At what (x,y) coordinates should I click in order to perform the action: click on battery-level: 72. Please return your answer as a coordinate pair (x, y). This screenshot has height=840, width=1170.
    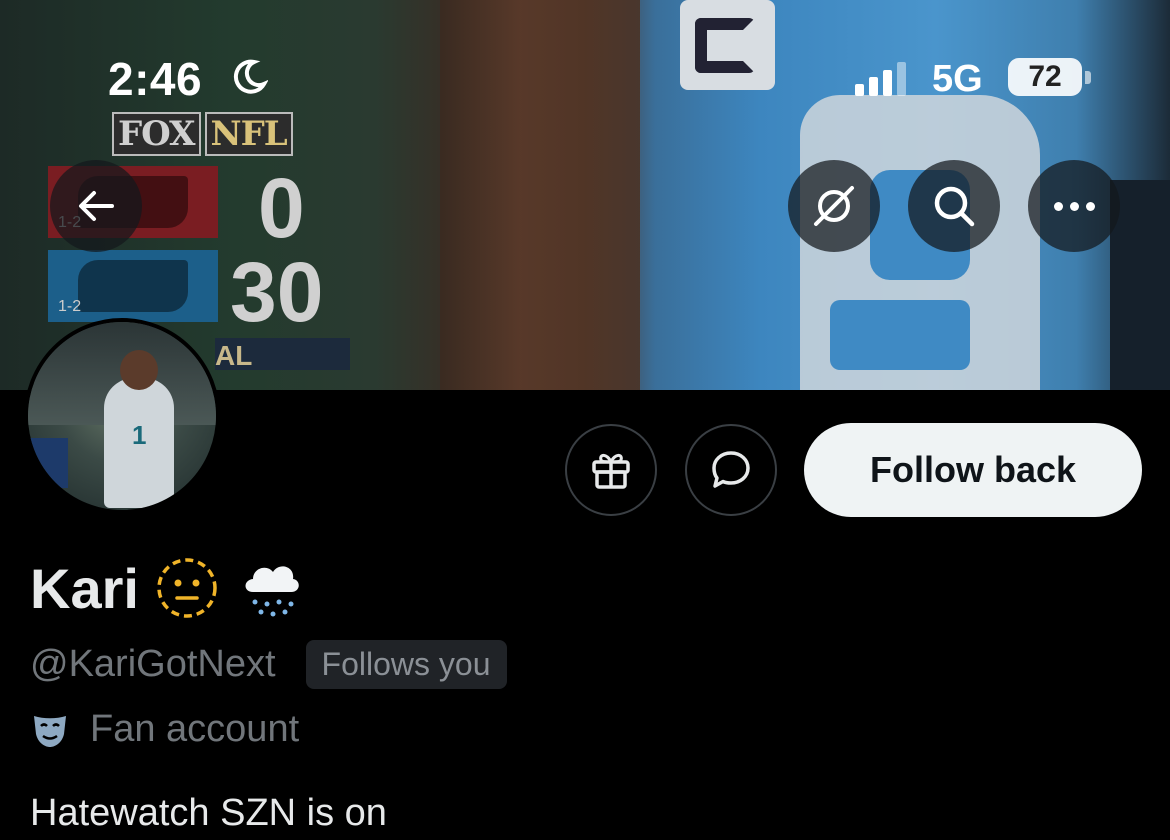
    Looking at the image, I should click on (1045, 76).